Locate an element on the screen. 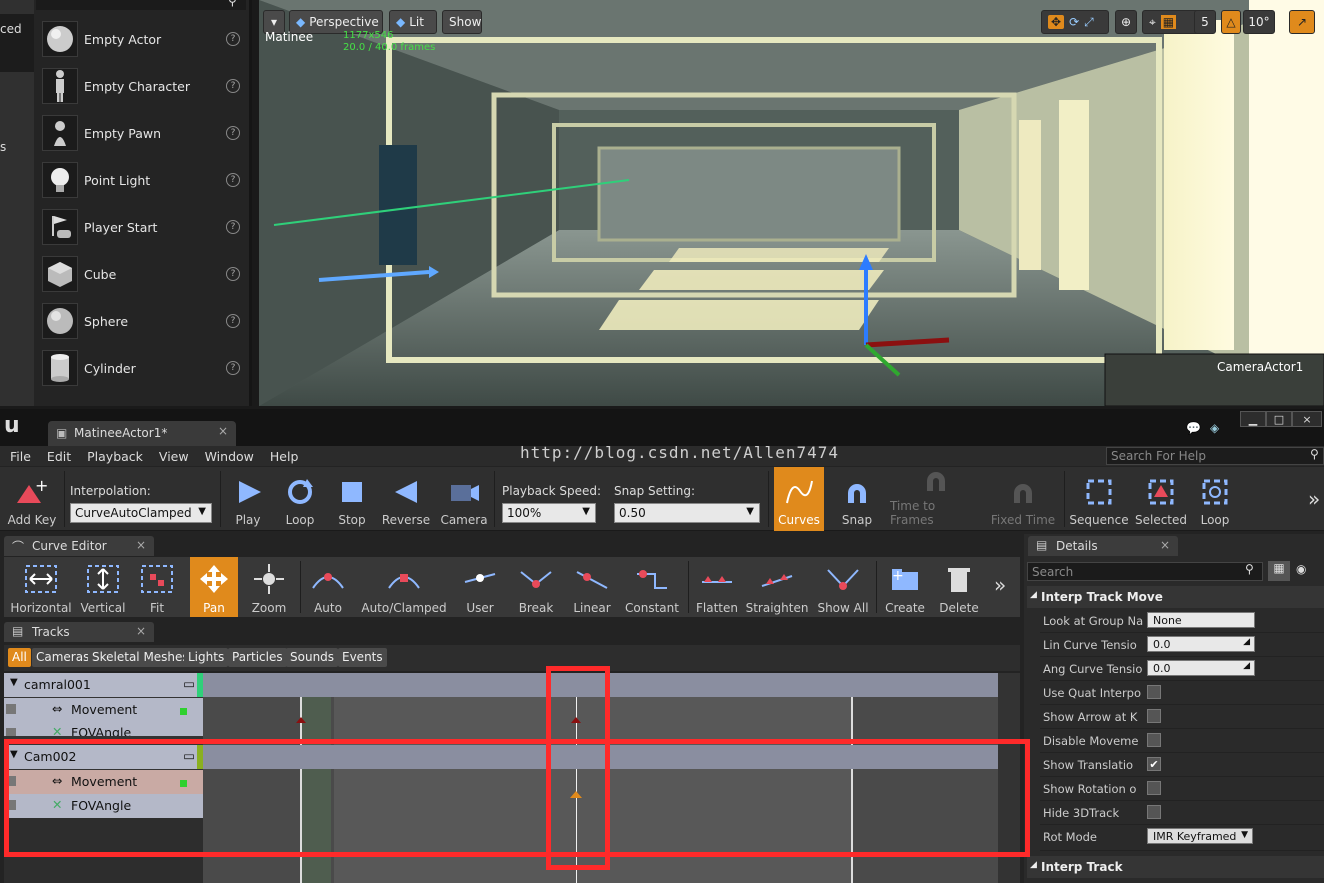  details-tab: ▤ Details × is located at coordinates (1103, 546).